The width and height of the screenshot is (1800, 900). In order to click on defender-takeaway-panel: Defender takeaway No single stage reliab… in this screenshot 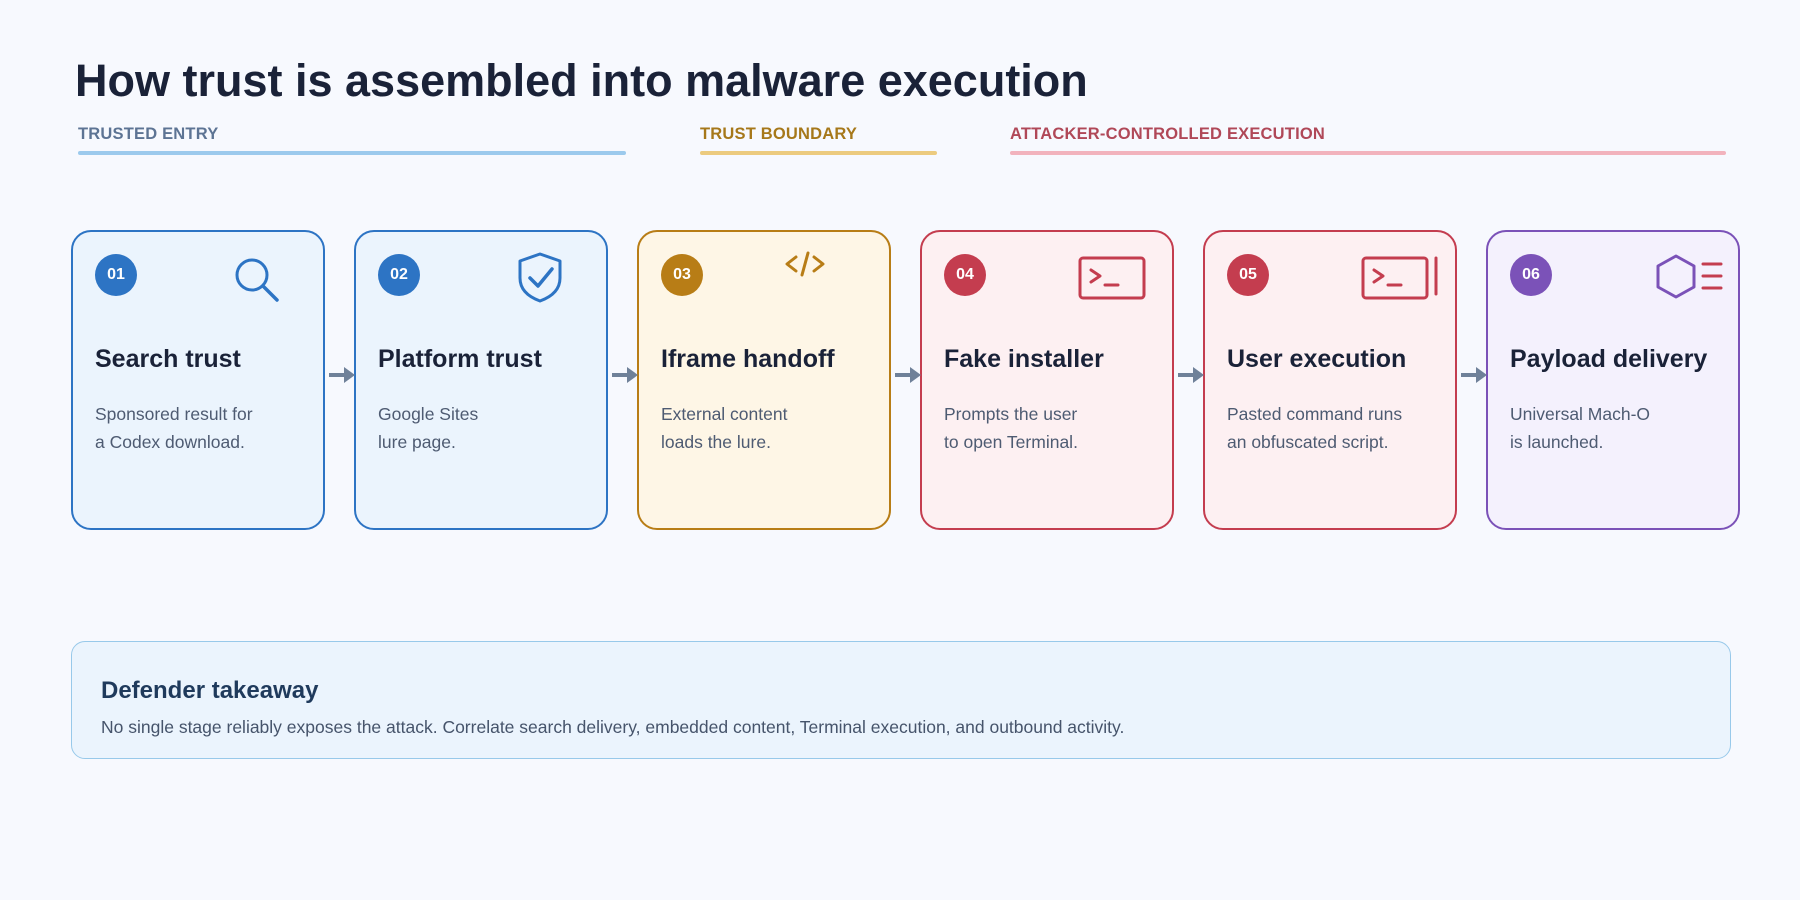, I will do `click(901, 700)`.